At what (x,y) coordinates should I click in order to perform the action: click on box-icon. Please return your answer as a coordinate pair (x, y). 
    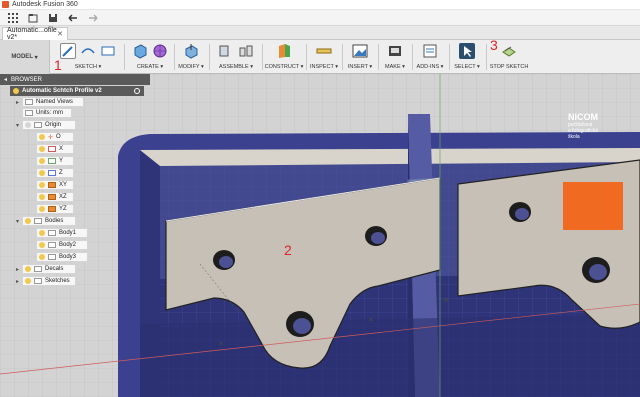
    Looking at the image, I should click on (140, 51).